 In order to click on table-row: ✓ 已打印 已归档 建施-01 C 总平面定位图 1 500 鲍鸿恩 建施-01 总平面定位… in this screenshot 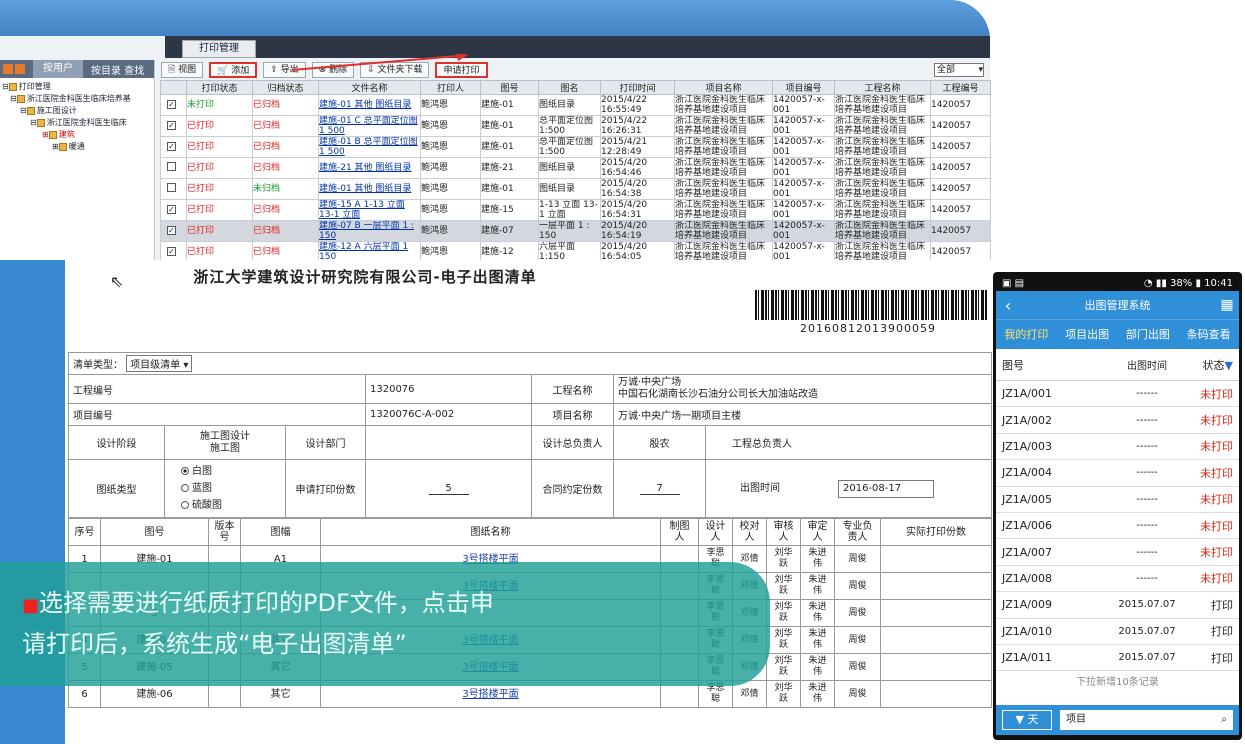, I will do `click(575, 126)`.